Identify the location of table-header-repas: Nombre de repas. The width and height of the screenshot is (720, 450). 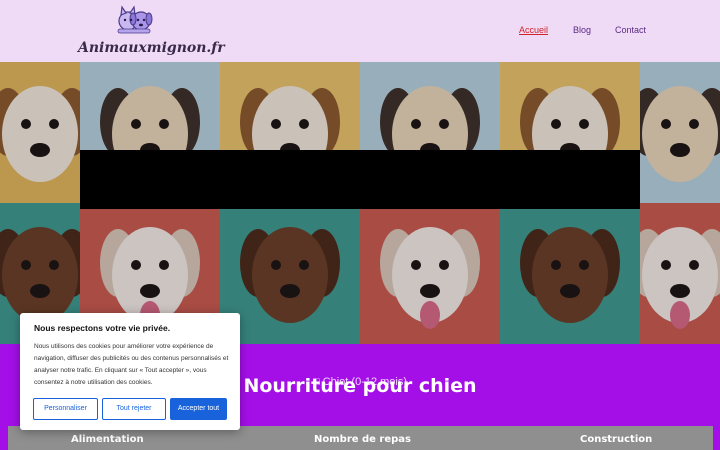
(363, 439).